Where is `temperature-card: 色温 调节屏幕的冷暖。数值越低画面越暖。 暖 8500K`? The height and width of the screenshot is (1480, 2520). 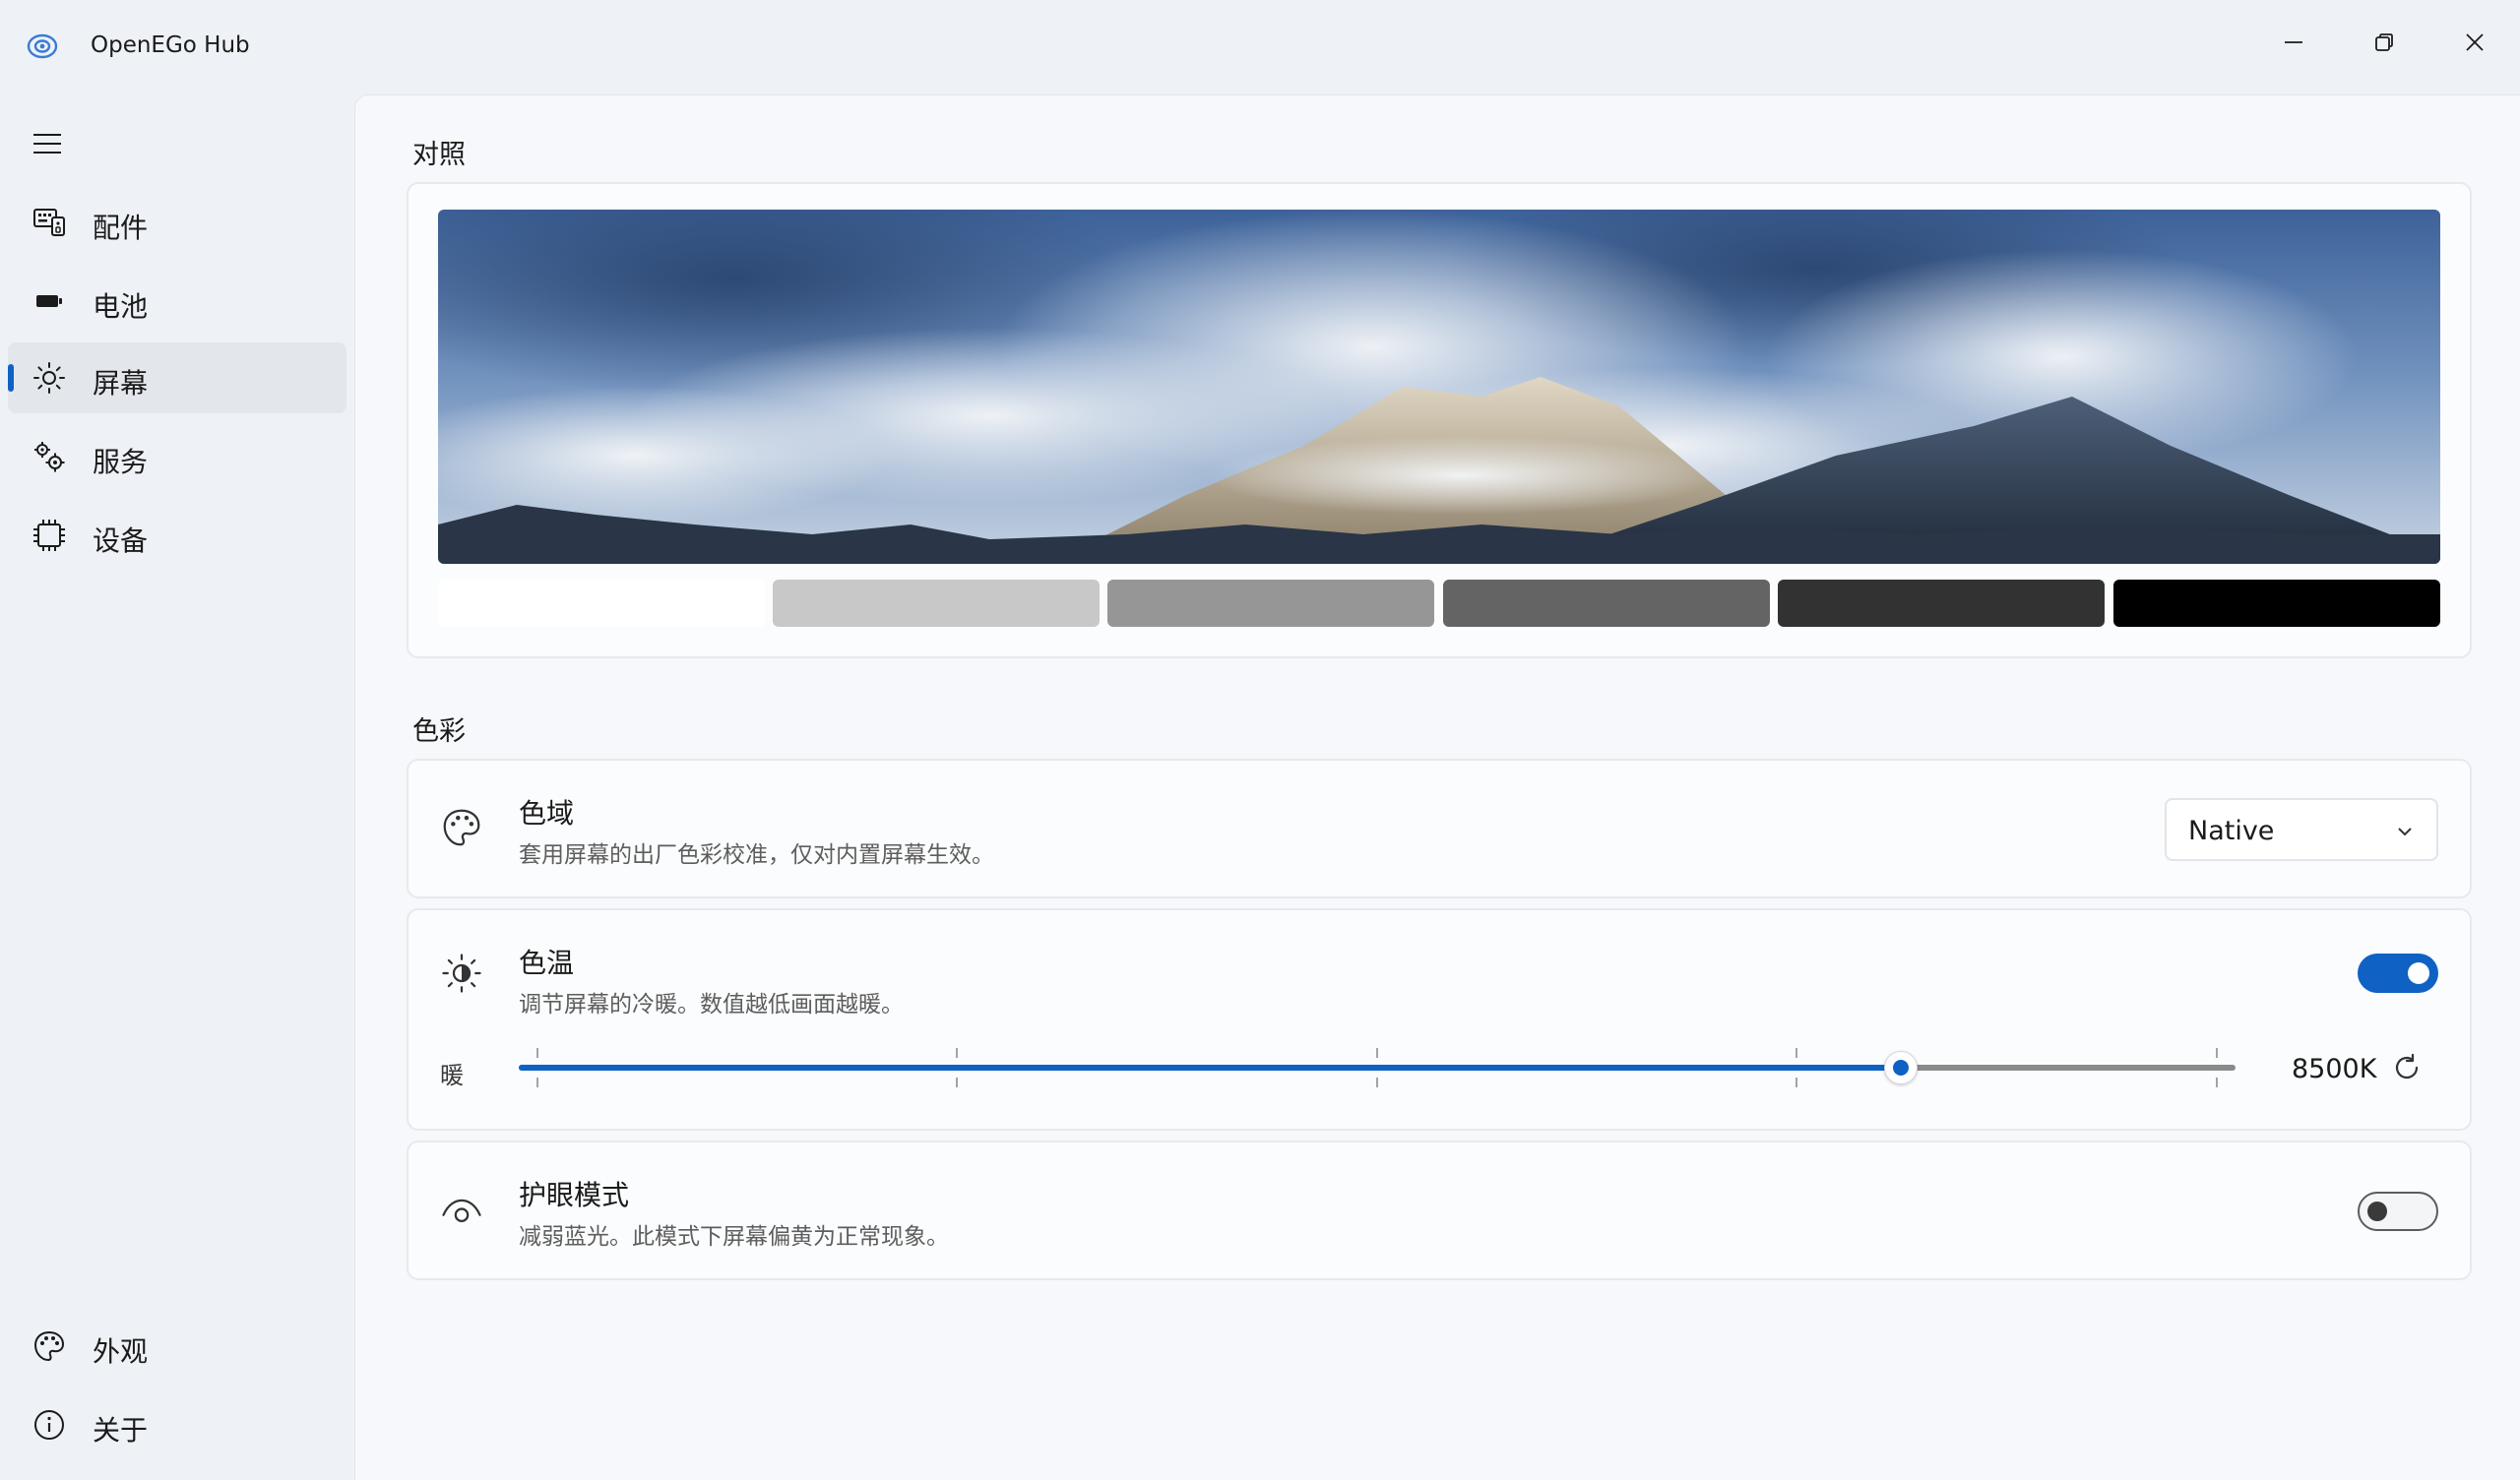
temperature-card: 色温 调节屏幕的冷暖。数值越低画面越暖。 暖 8500K is located at coordinates (1439, 1019).